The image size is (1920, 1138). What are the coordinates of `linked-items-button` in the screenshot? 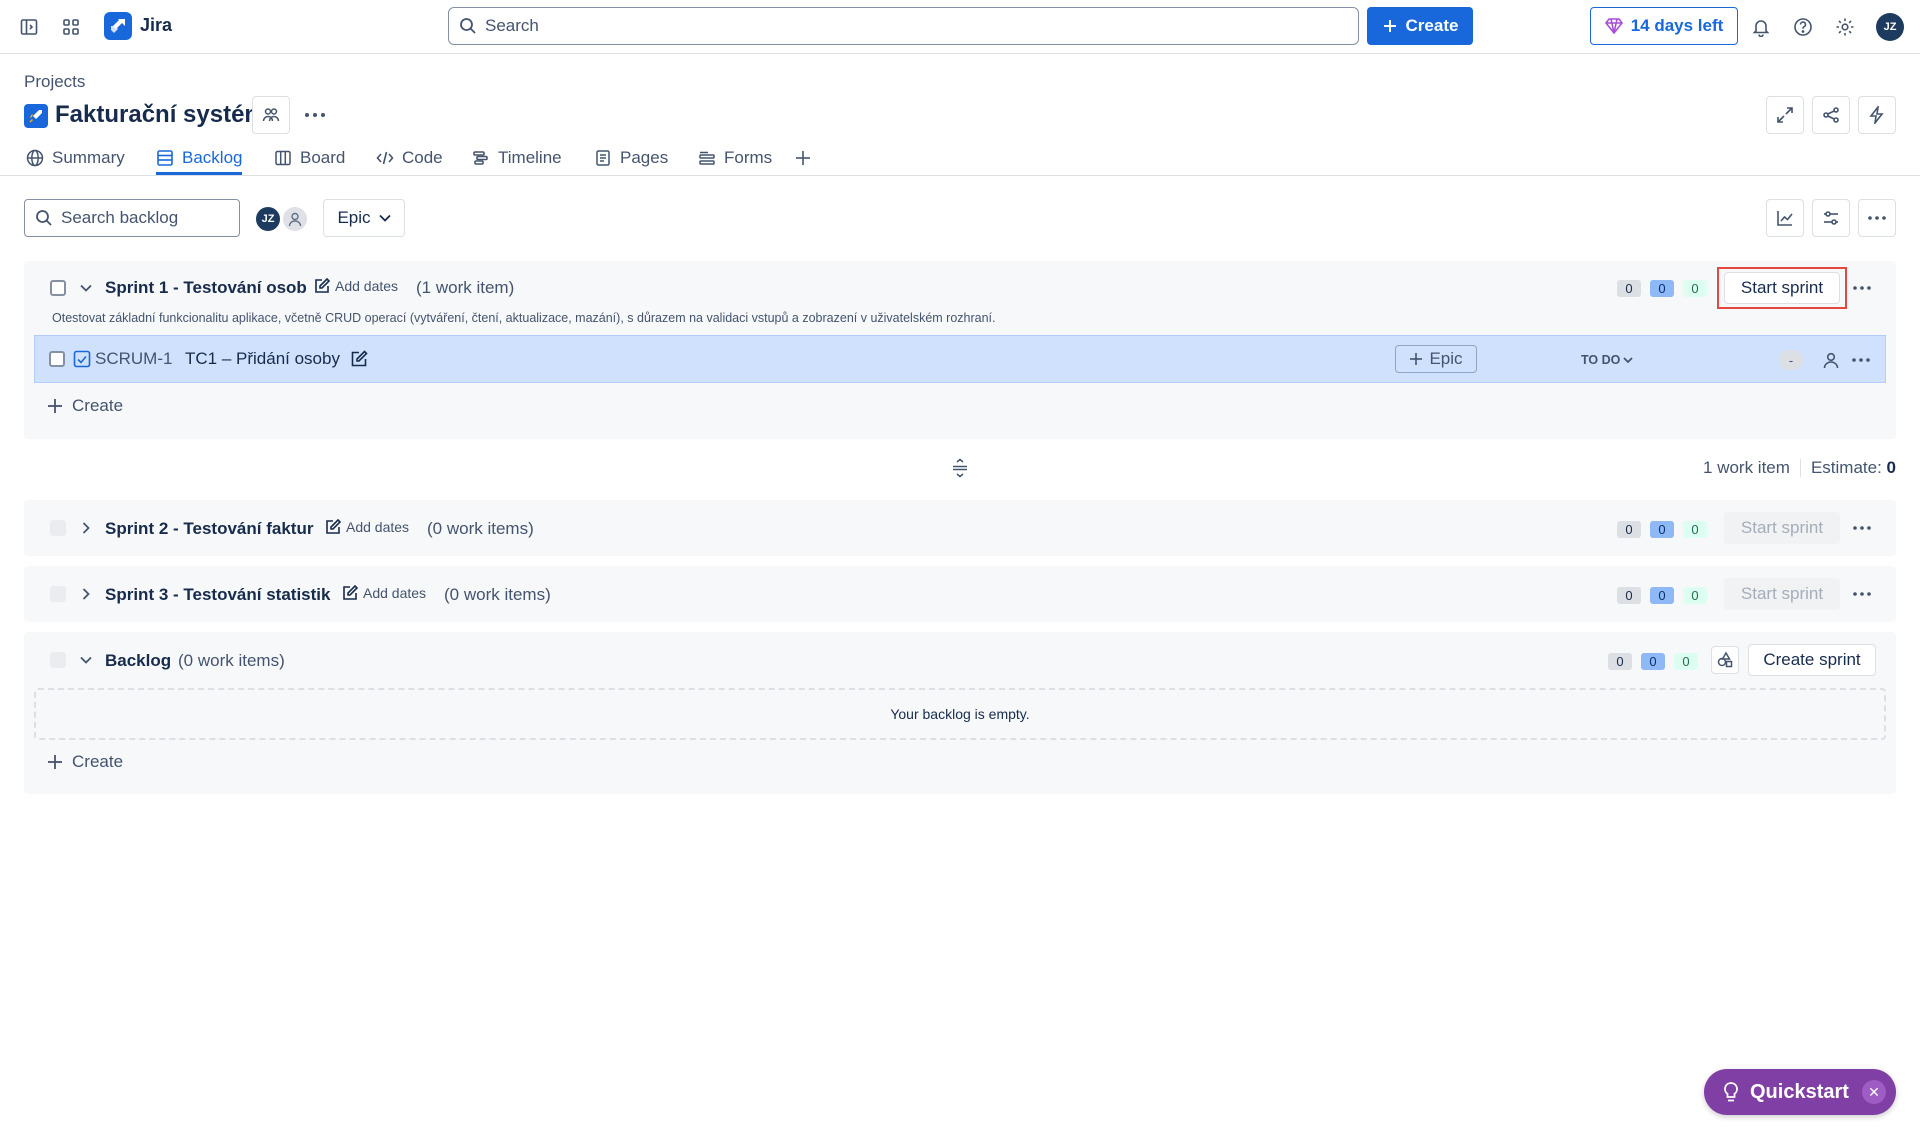 It's located at (1725, 660).